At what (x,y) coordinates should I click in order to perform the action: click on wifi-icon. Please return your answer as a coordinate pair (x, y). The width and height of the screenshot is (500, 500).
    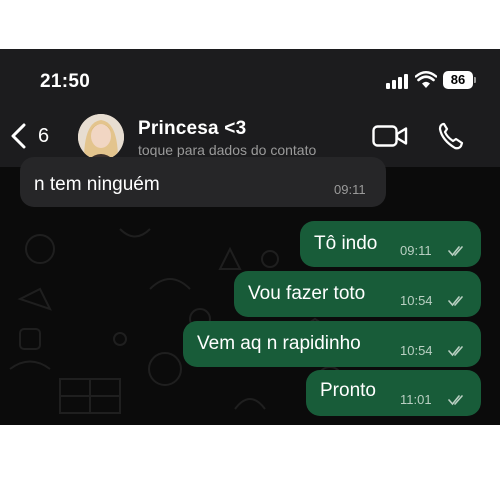
    Looking at the image, I should click on (426, 79).